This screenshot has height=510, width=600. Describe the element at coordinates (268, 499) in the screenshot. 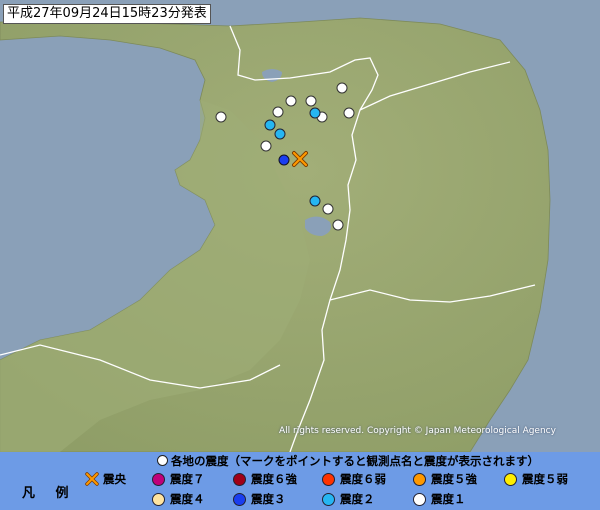

I see `legend-item-label: 震度３` at that location.